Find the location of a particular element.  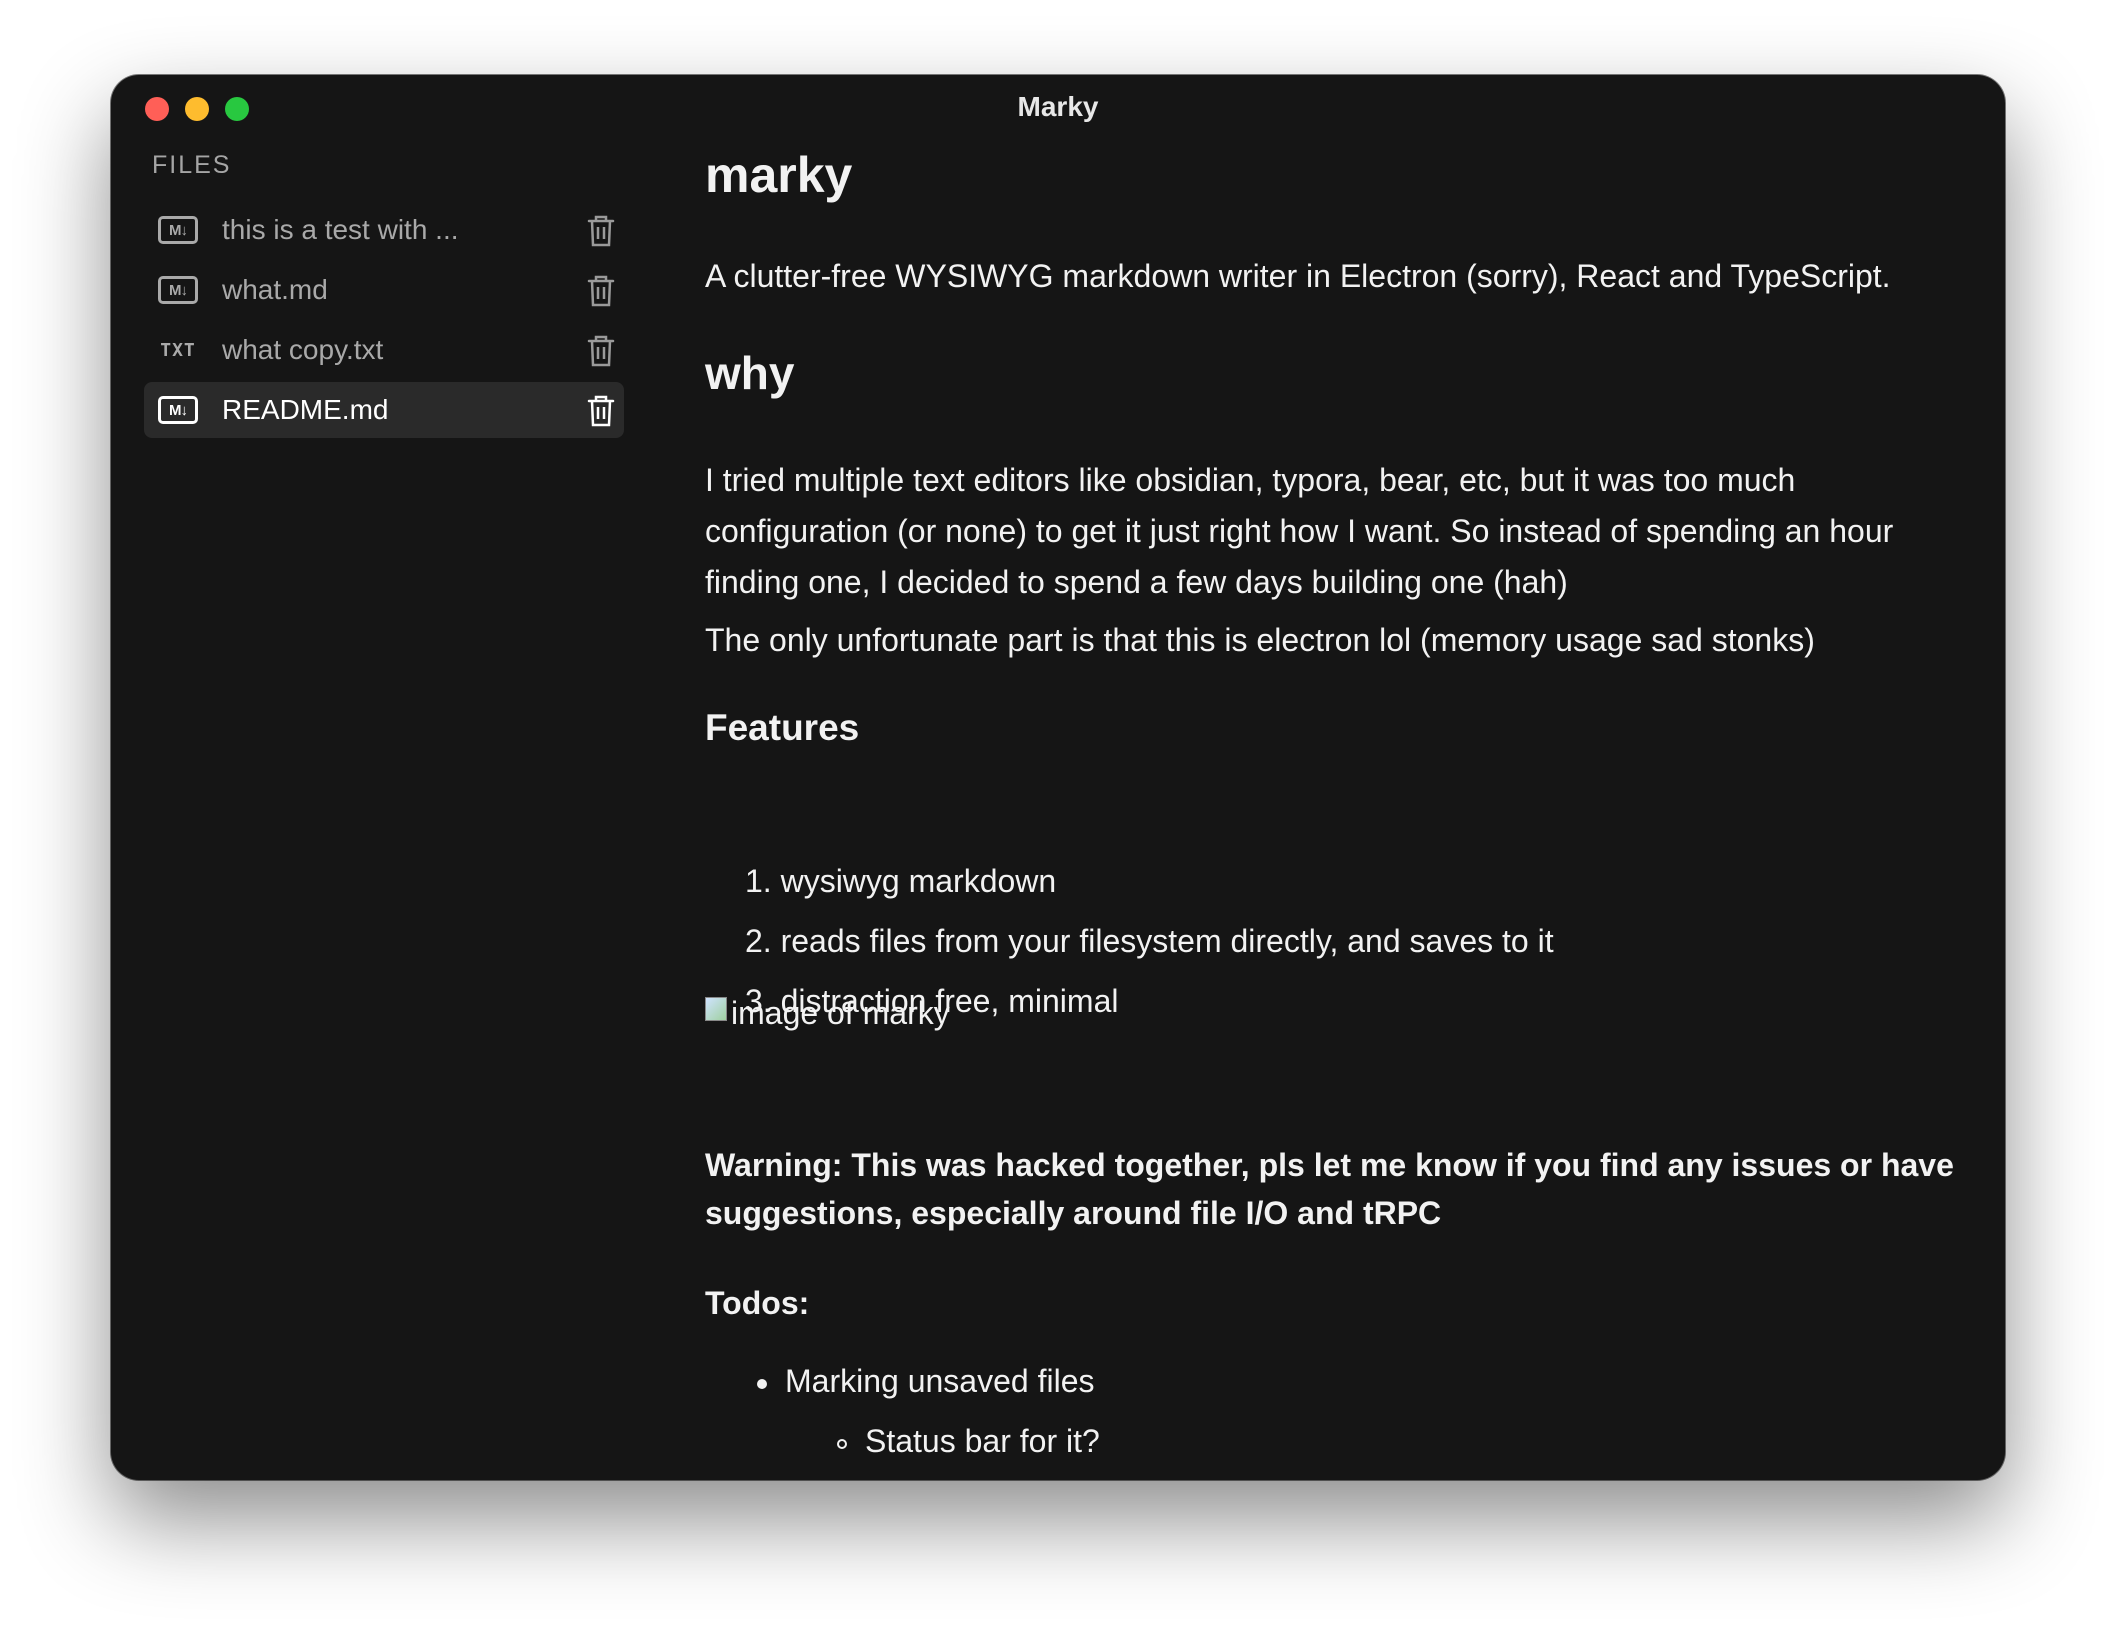

files-heading: FILES is located at coordinates (192, 165).